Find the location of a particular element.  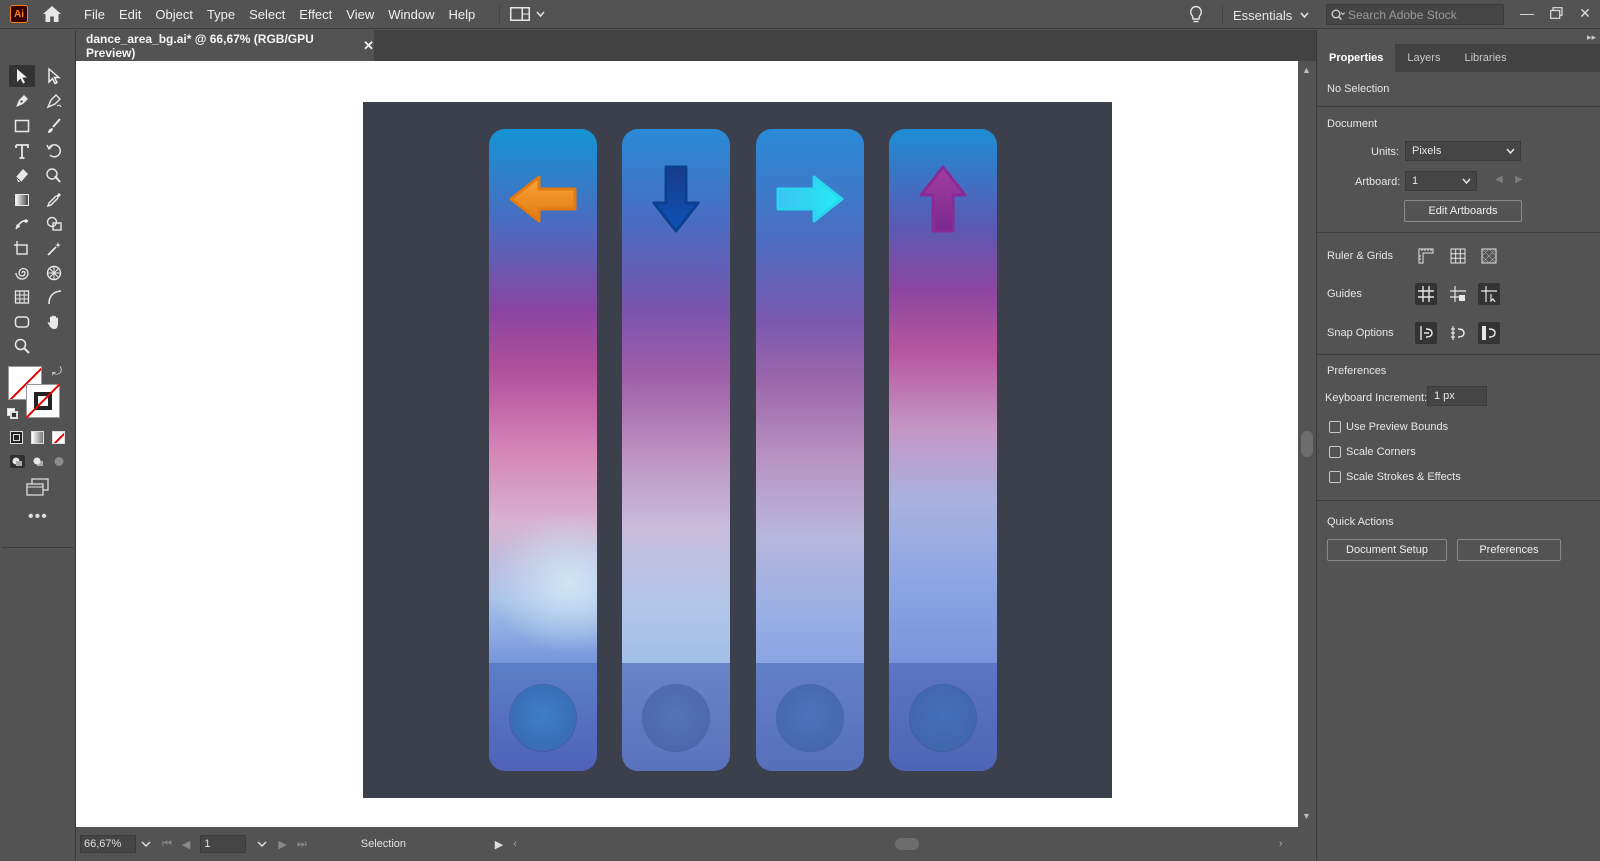

home-icon is located at coordinates (52, 14).